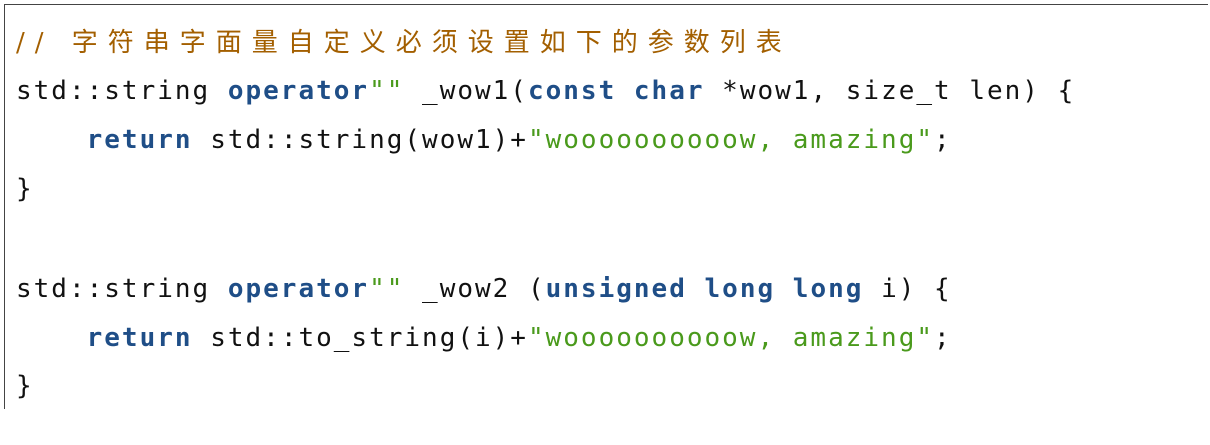 The image size is (1210, 445). What do you see at coordinates (669, 91) in the screenshot?
I see `code-token-keyword: char` at bounding box center [669, 91].